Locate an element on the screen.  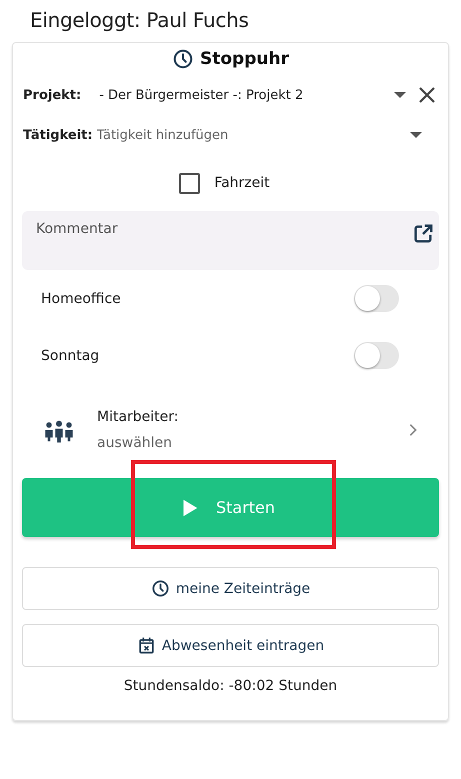
toggle-label: Sonntag is located at coordinates (70, 356).